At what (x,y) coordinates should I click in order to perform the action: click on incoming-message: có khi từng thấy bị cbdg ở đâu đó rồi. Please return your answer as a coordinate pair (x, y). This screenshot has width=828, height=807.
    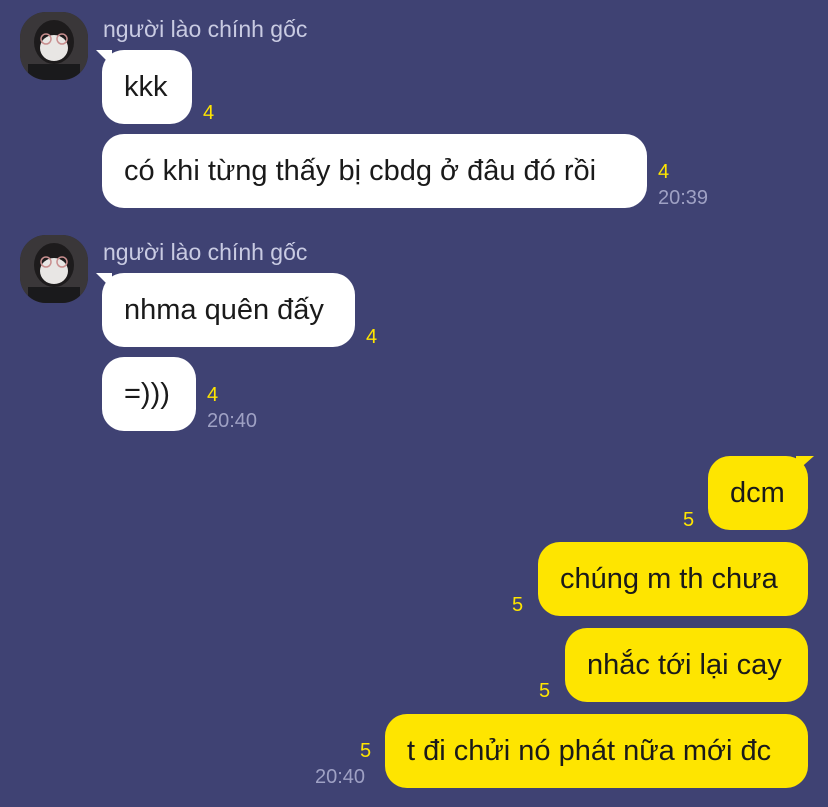
    Looking at the image, I should click on (374, 171).